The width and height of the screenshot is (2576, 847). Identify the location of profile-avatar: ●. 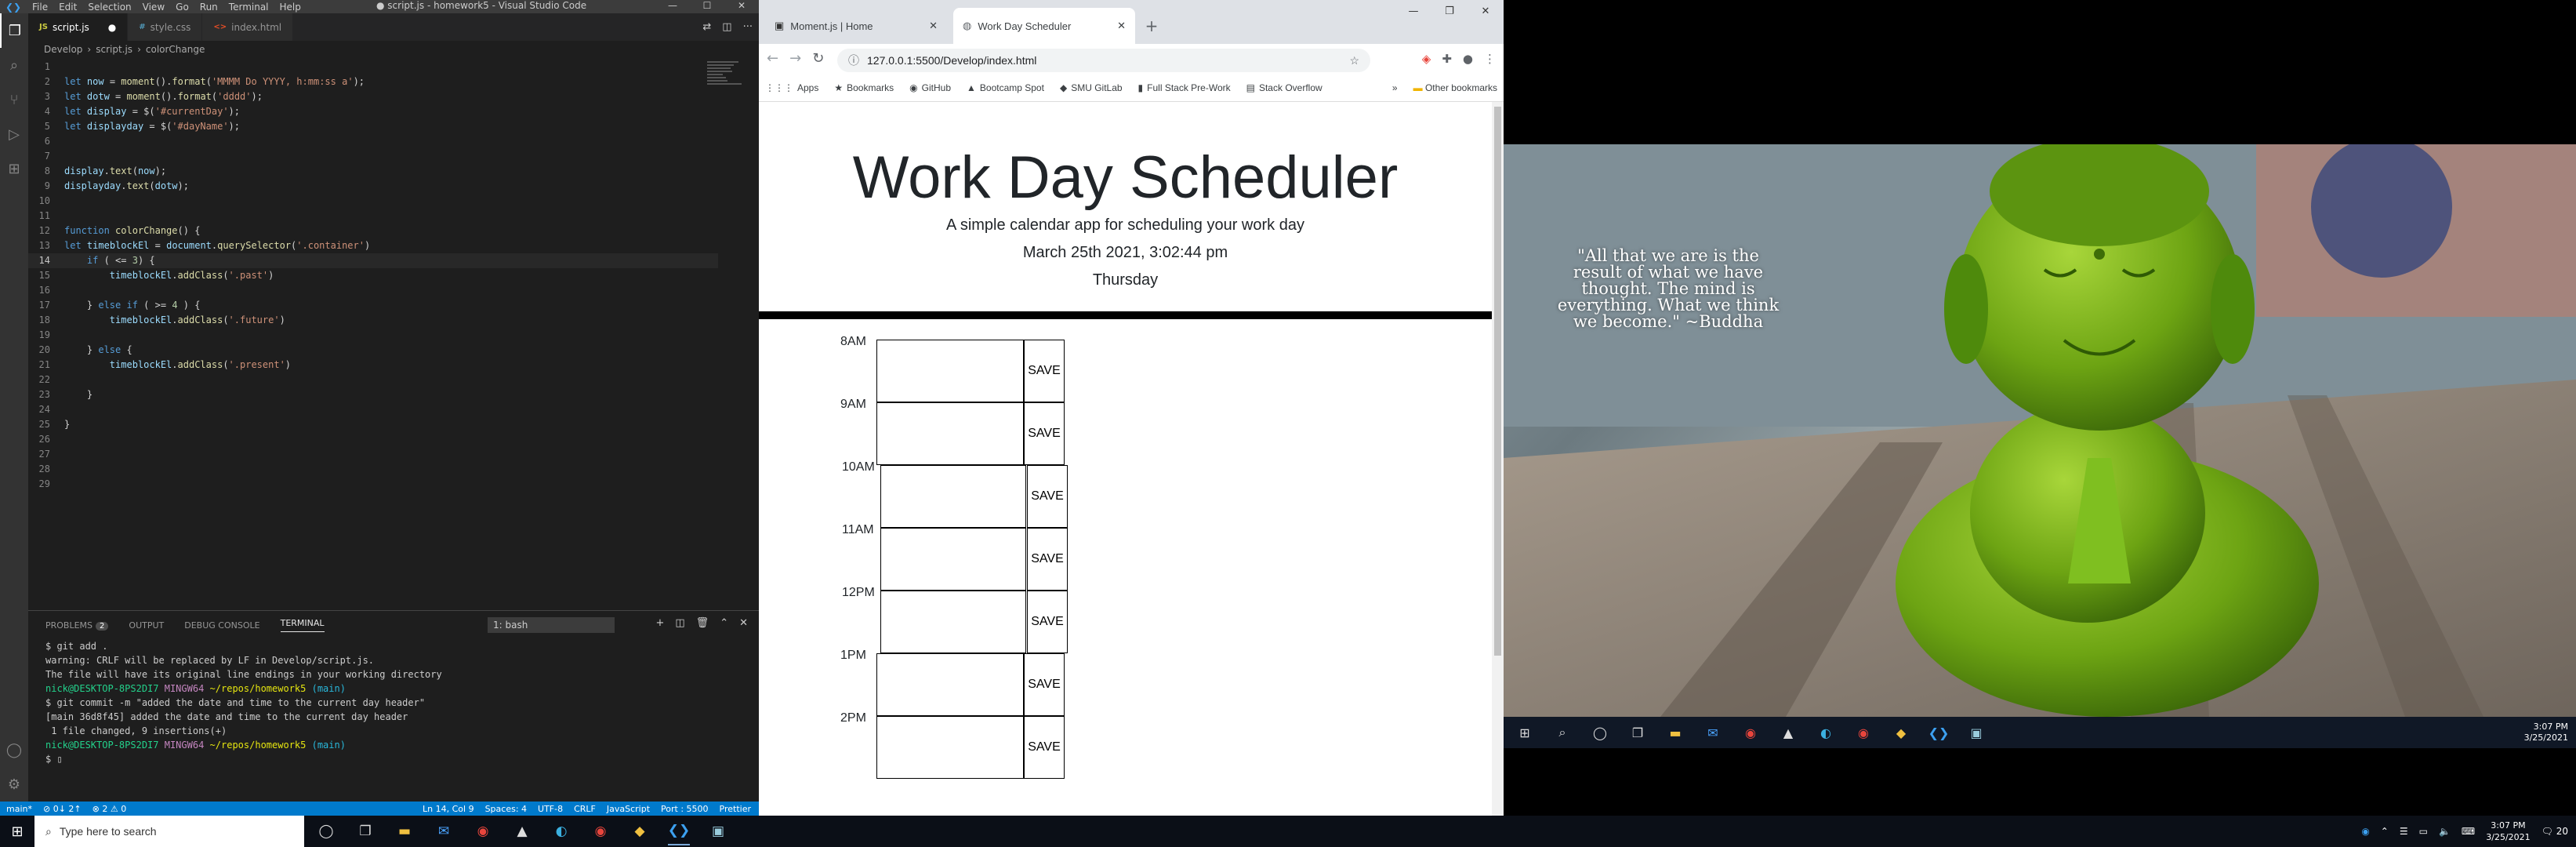
(1468, 59).